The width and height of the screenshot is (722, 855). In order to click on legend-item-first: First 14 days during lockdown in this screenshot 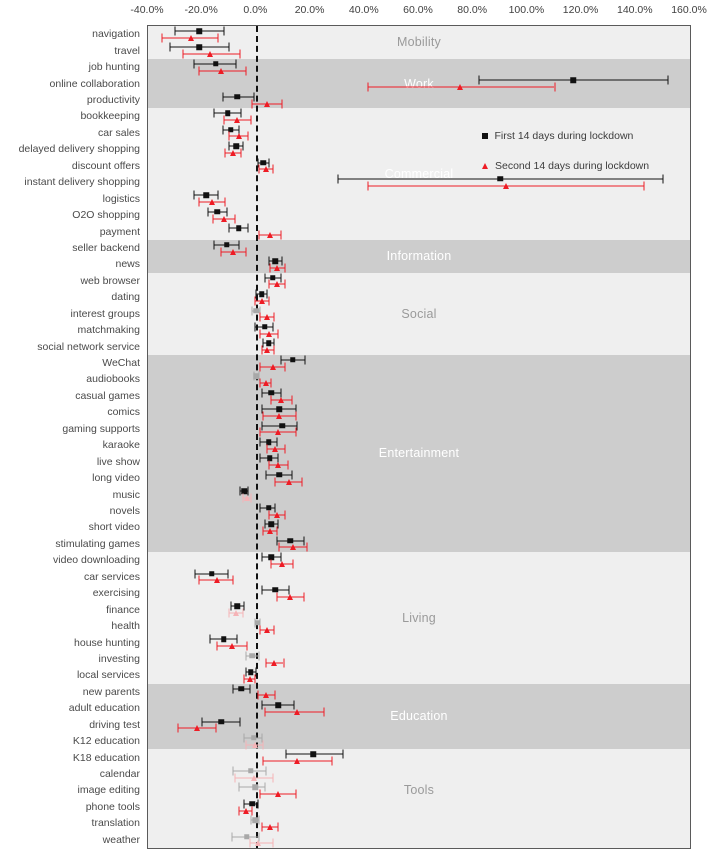, I will do `click(586, 136)`.